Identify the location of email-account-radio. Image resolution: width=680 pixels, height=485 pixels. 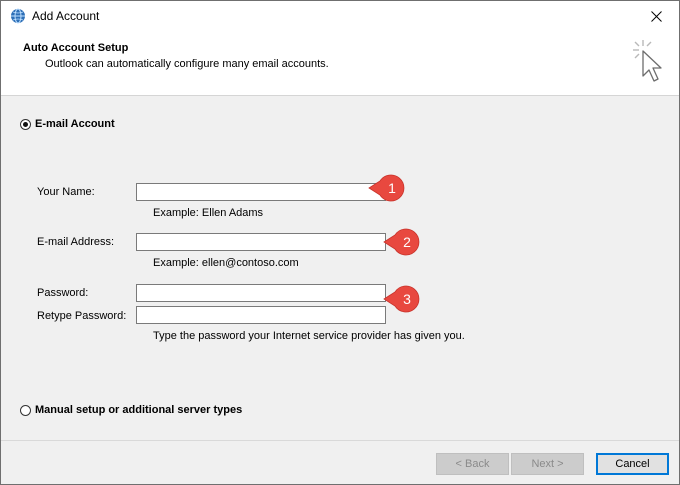
(25, 124).